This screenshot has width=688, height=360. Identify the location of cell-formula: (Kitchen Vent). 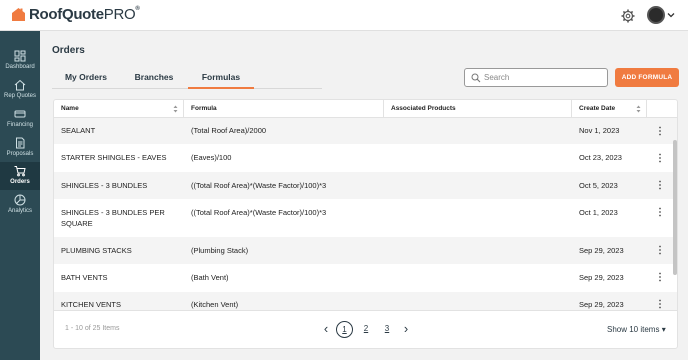
(215, 304).